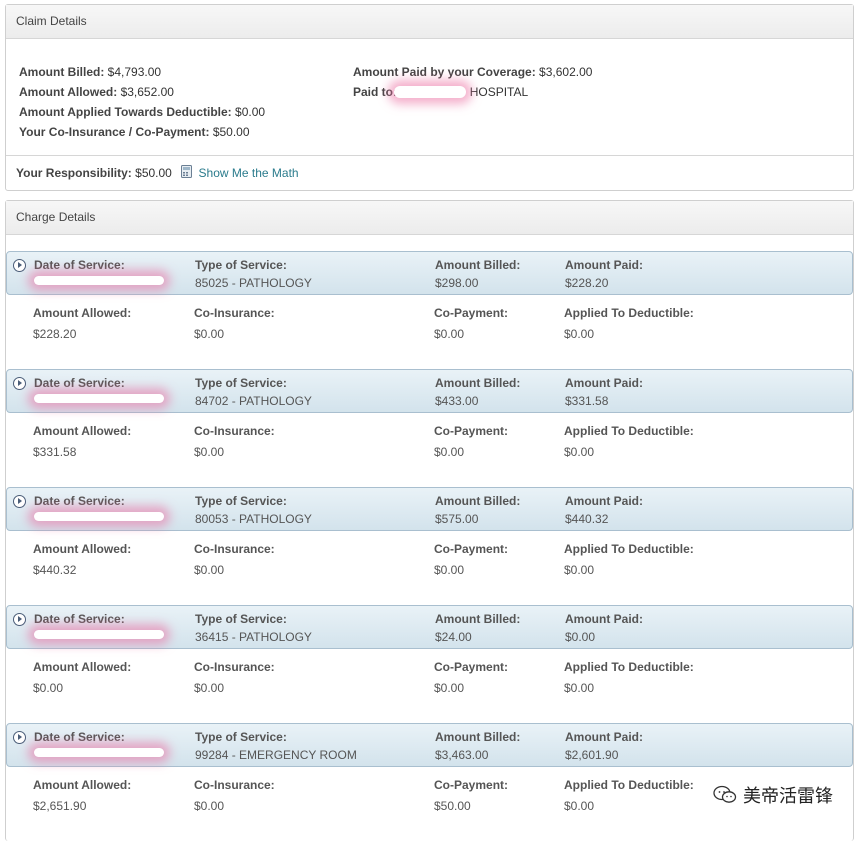  I want to click on wechat-icon, so click(725, 794).